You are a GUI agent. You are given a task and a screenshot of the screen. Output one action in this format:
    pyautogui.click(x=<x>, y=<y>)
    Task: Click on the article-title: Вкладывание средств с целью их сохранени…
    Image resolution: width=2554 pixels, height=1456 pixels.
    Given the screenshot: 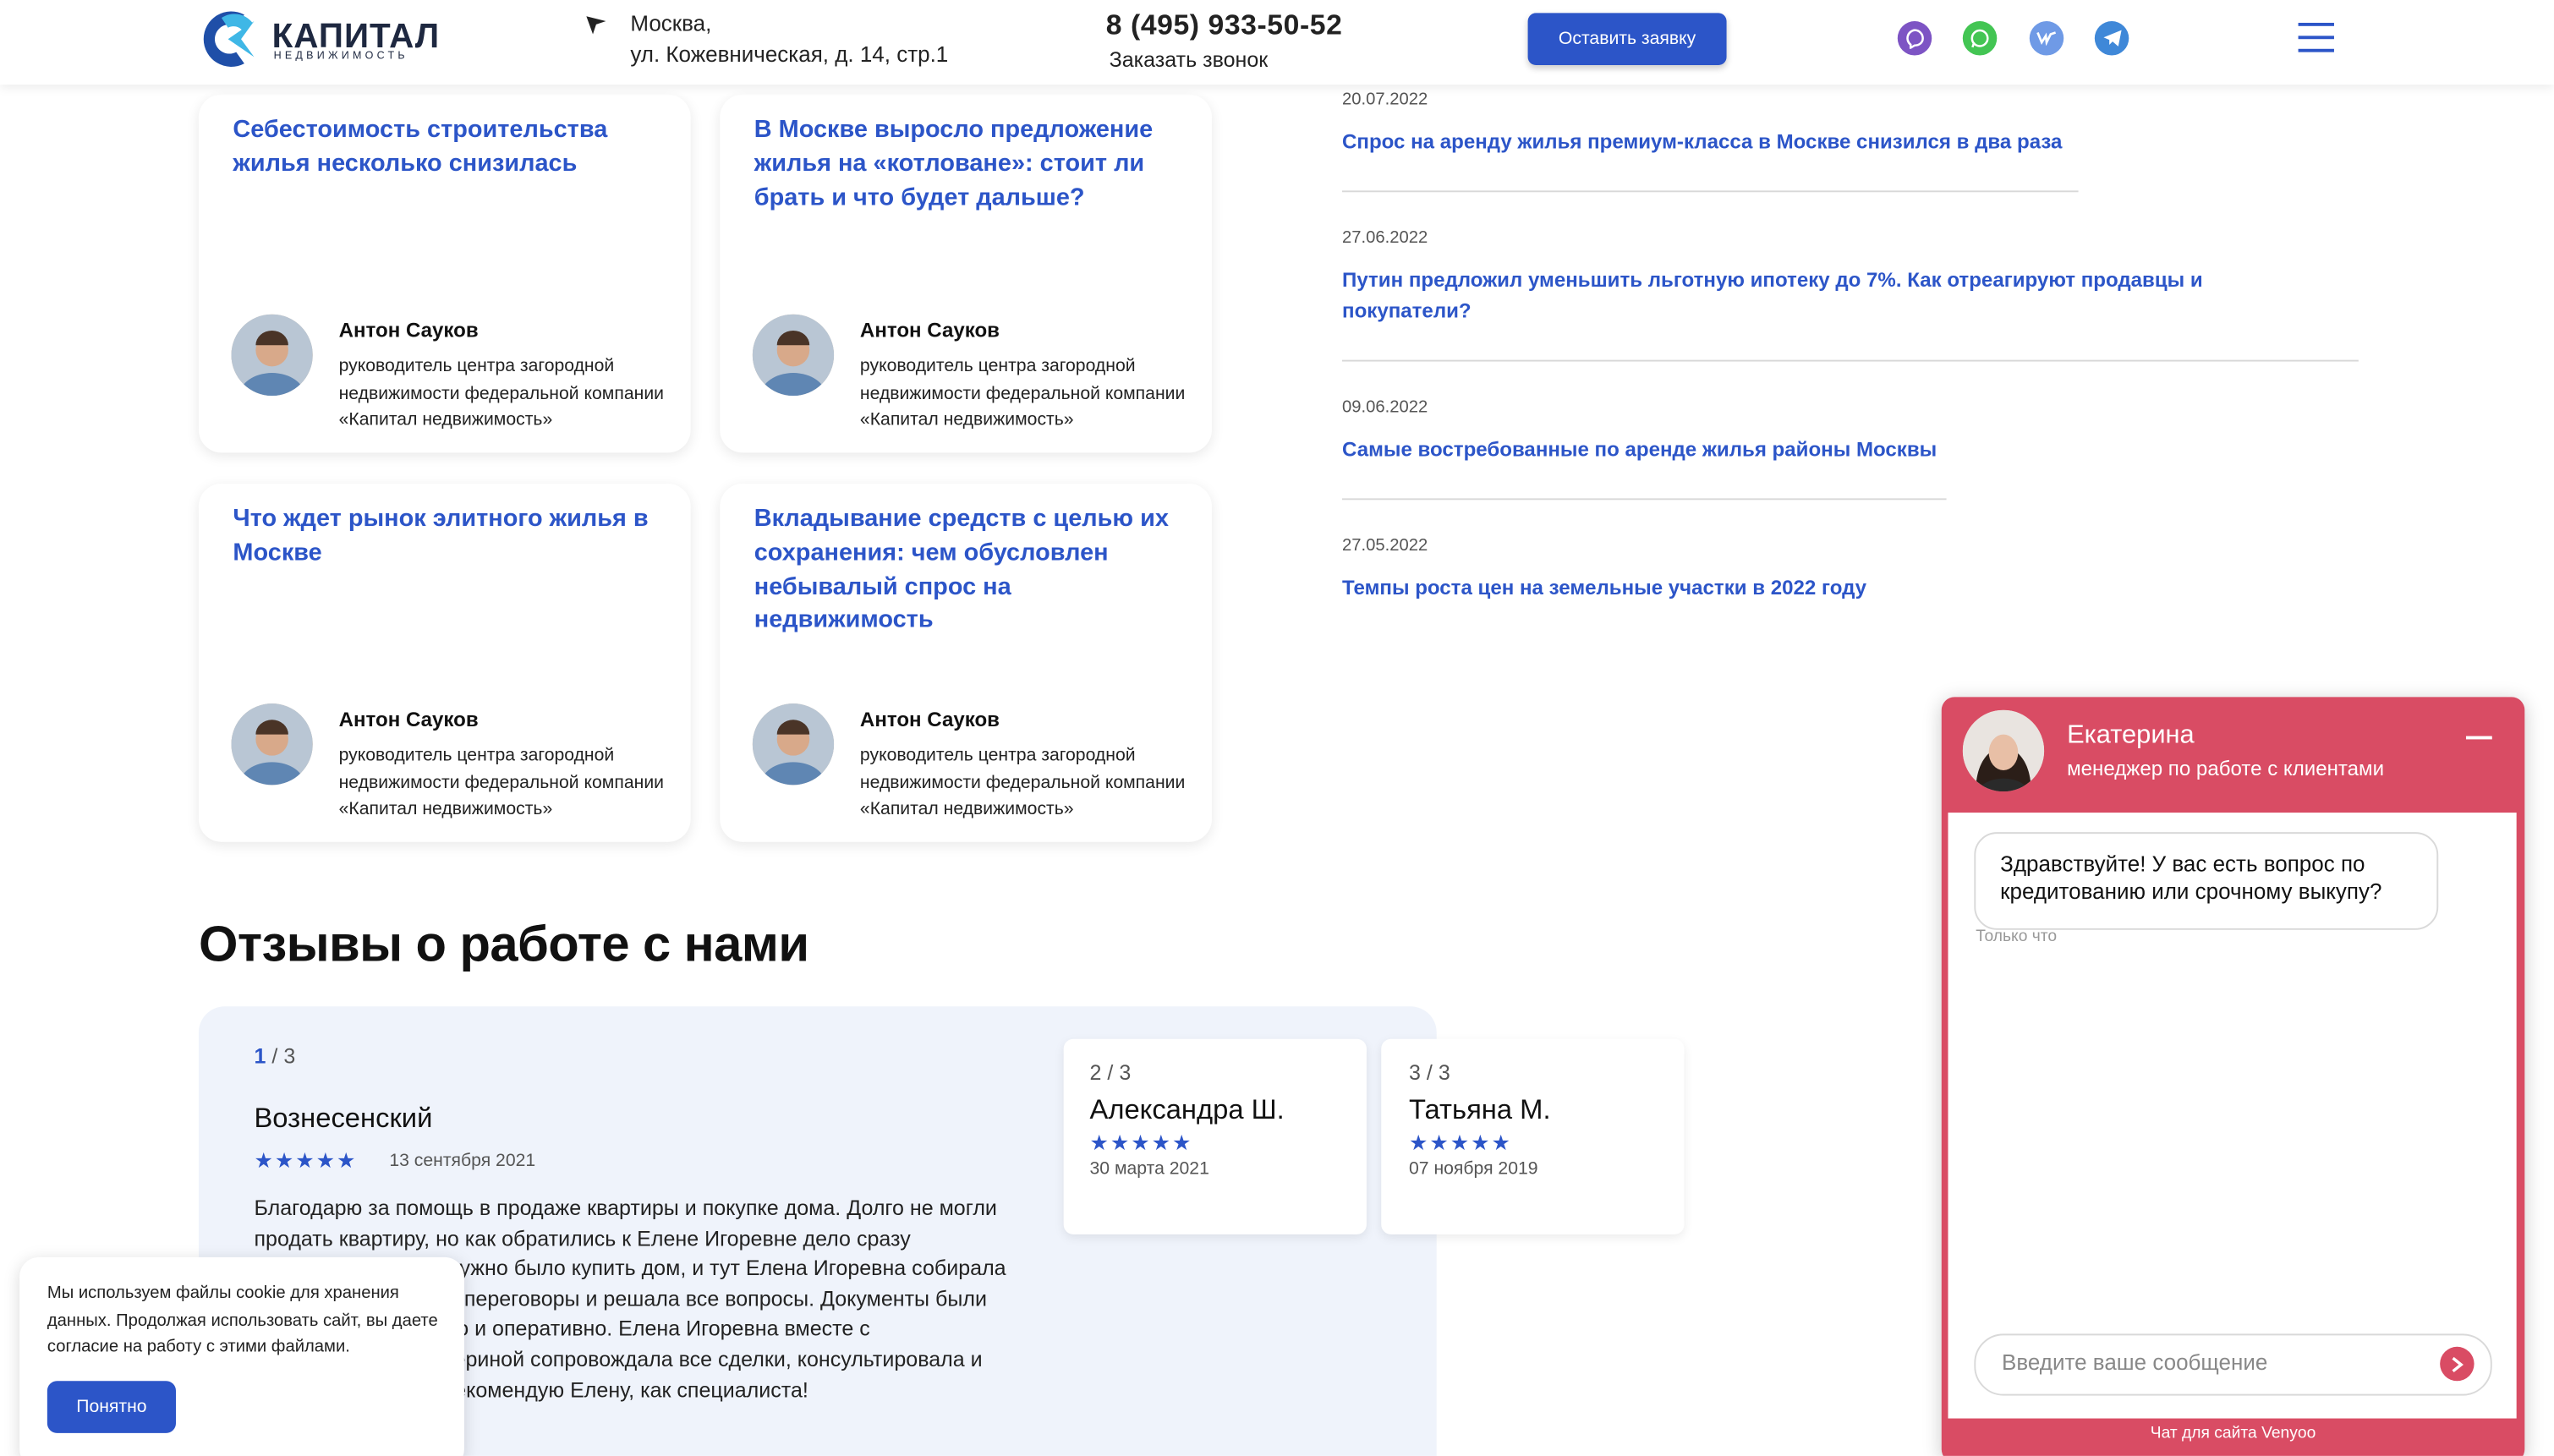 What is the action you would take?
    pyautogui.click(x=970, y=570)
    